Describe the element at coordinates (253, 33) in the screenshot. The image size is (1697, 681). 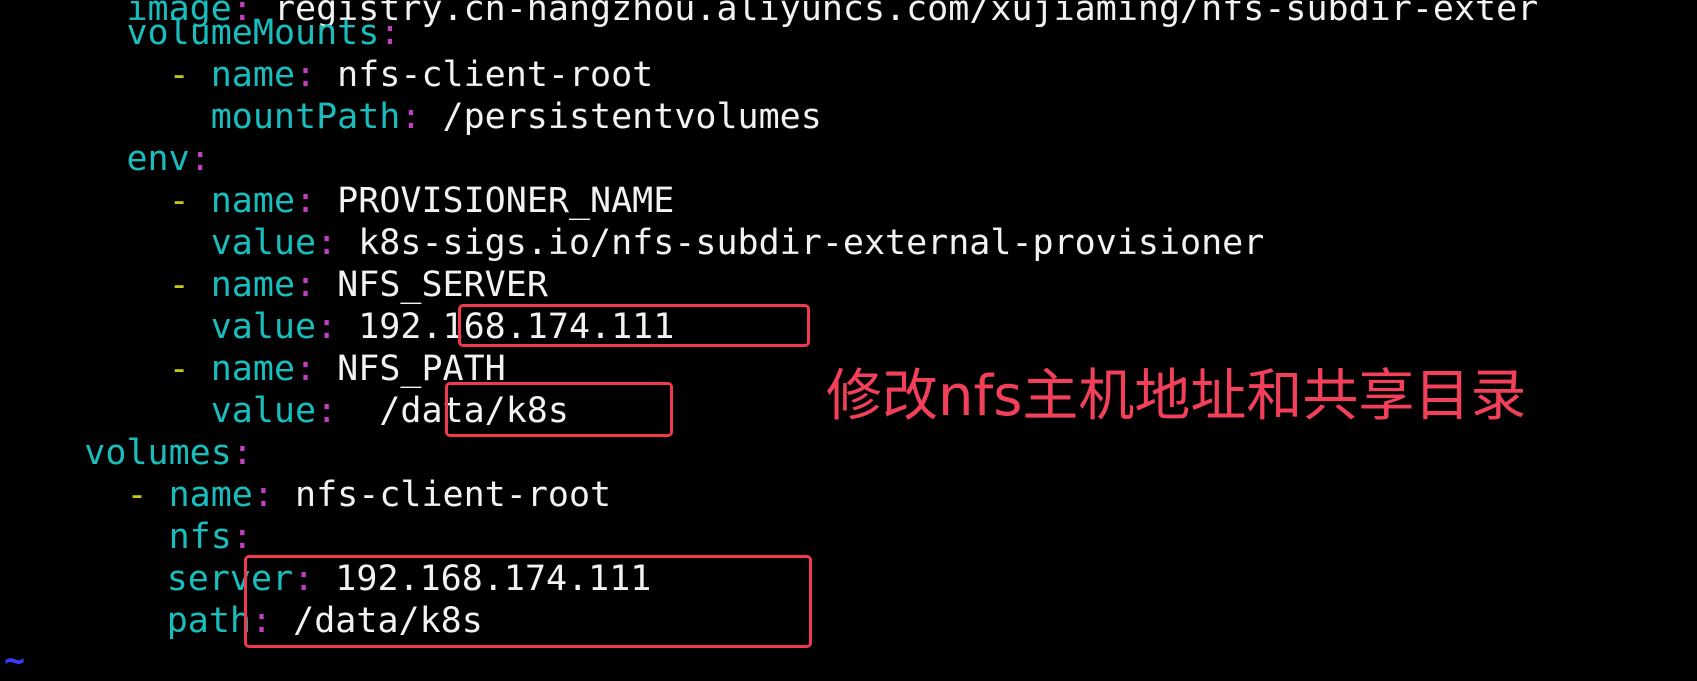
I see `yaml-key: volumeMounts` at that location.